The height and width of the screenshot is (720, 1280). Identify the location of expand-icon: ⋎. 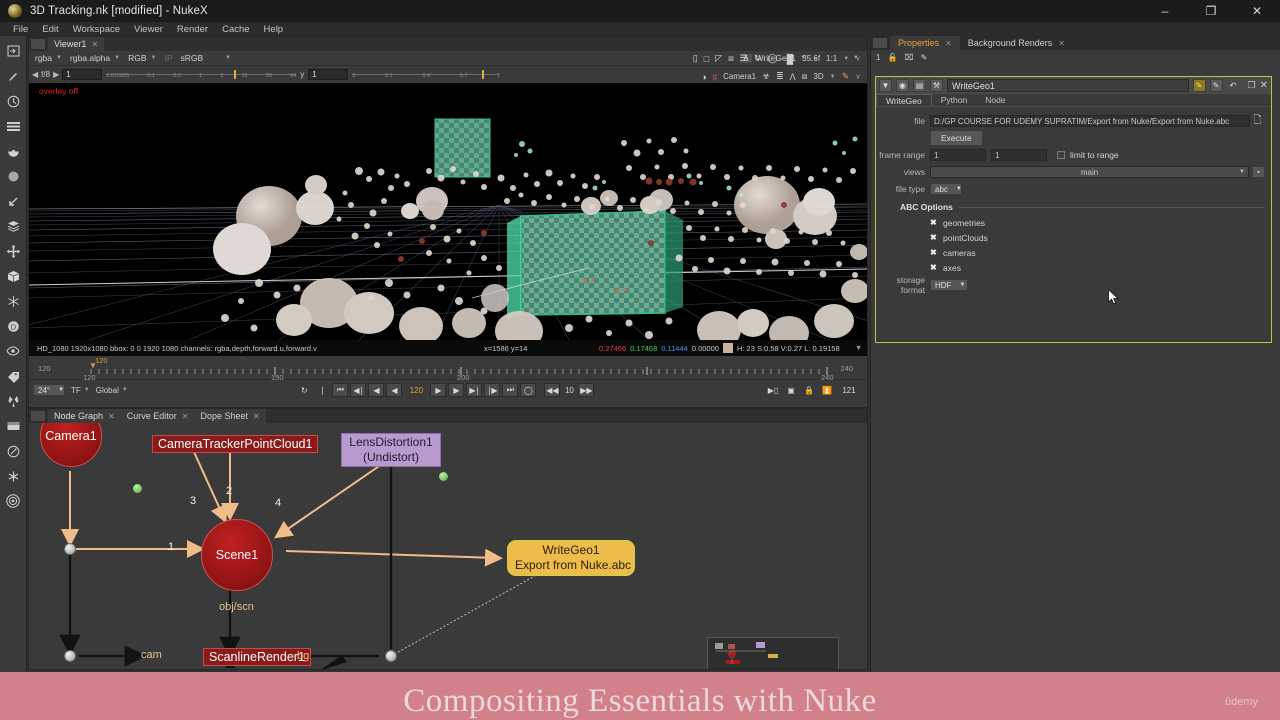
(858, 76).